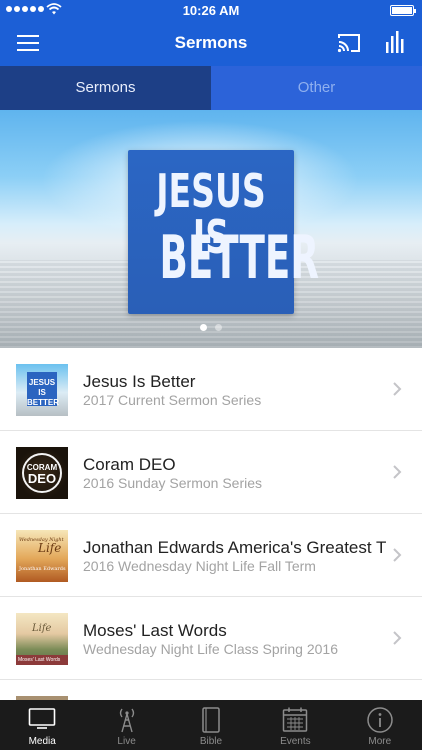 The height and width of the screenshot is (750, 422). Describe the element at coordinates (105, 88) in the screenshot. I see `tab-sermons: Sermons` at that location.